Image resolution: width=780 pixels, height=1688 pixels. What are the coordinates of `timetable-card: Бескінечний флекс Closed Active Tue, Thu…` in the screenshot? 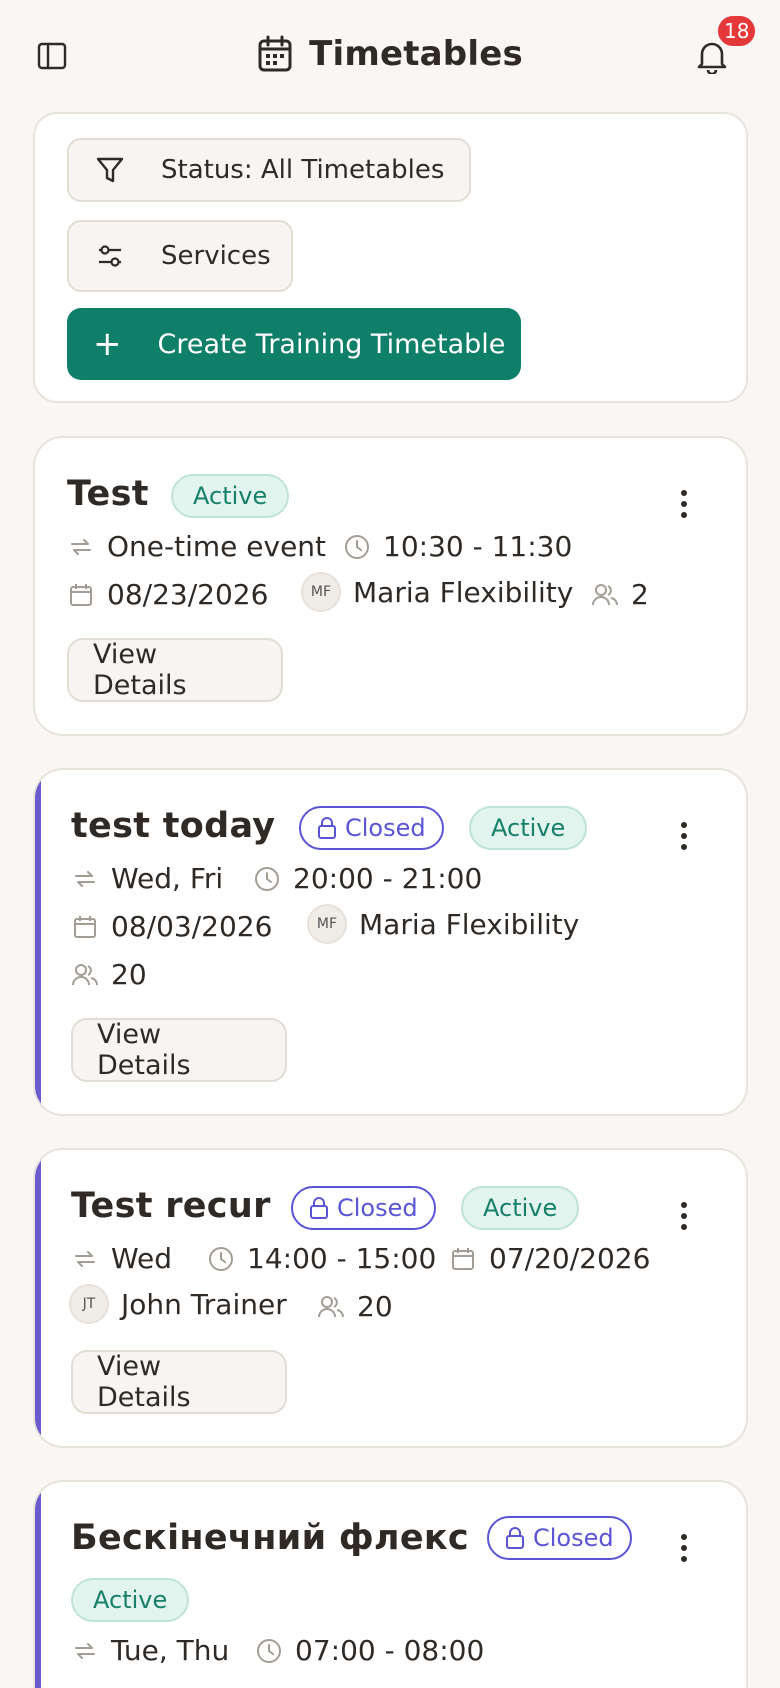 It's located at (390, 1584).